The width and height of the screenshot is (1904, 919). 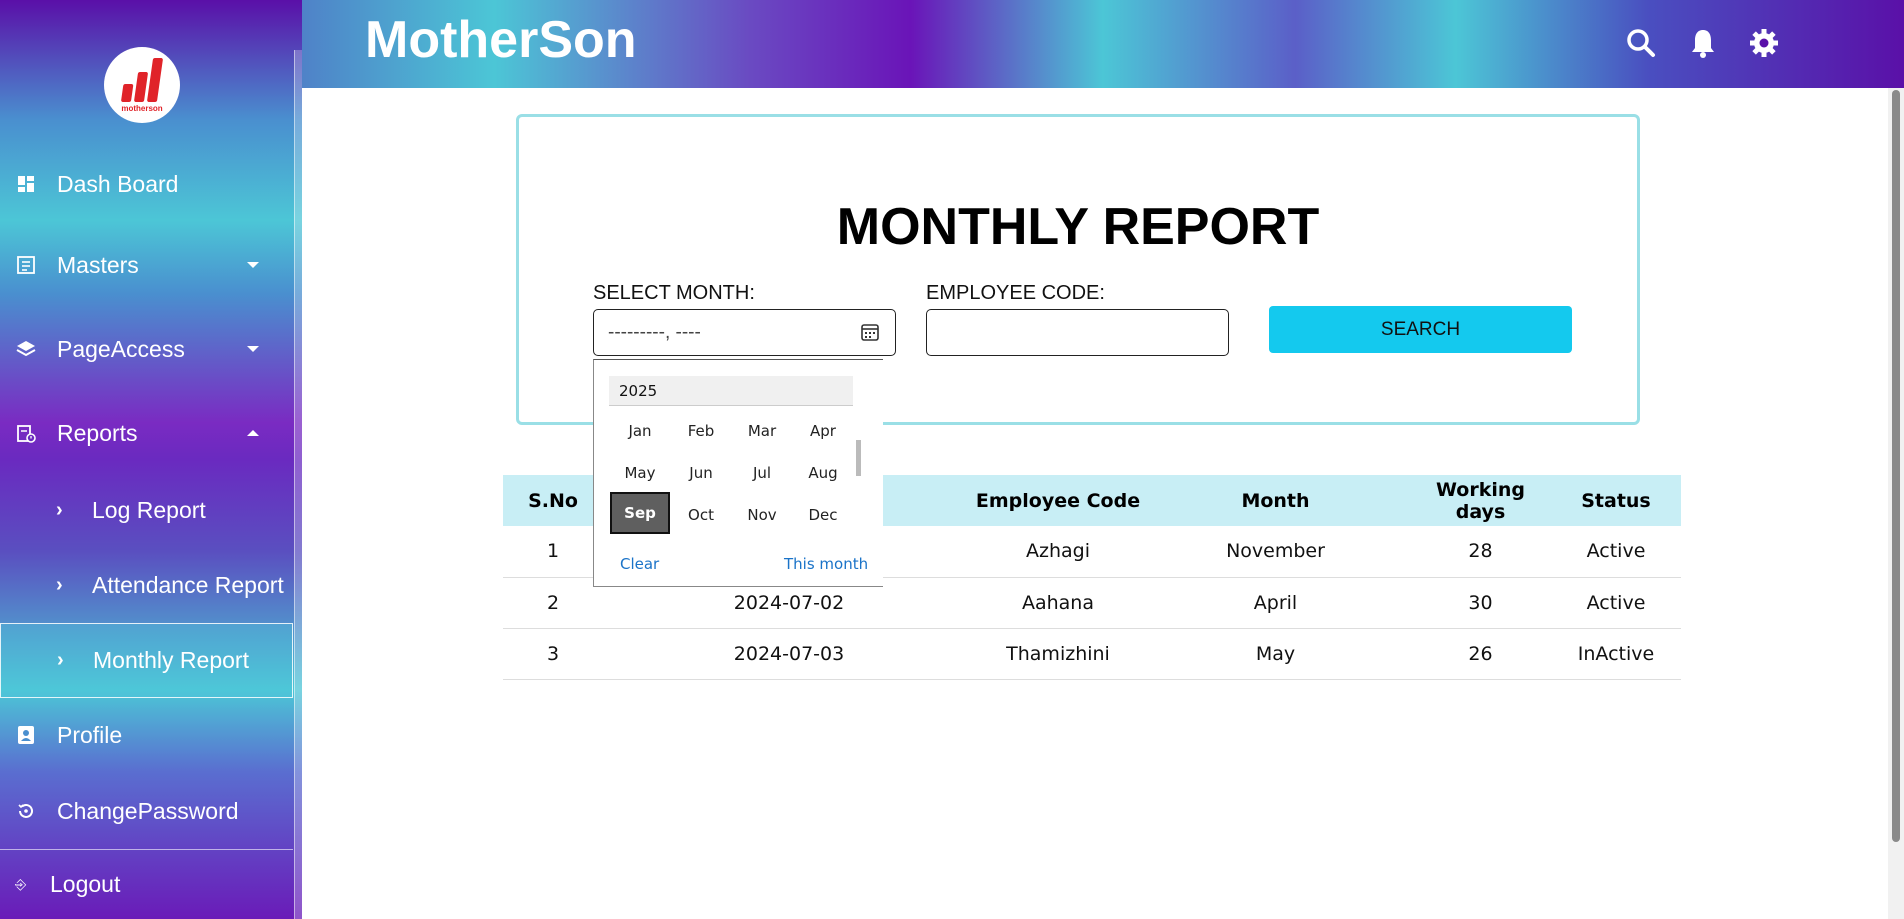 What do you see at coordinates (26, 433) in the screenshot?
I see `report-clock-icon` at bounding box center [26, 433].